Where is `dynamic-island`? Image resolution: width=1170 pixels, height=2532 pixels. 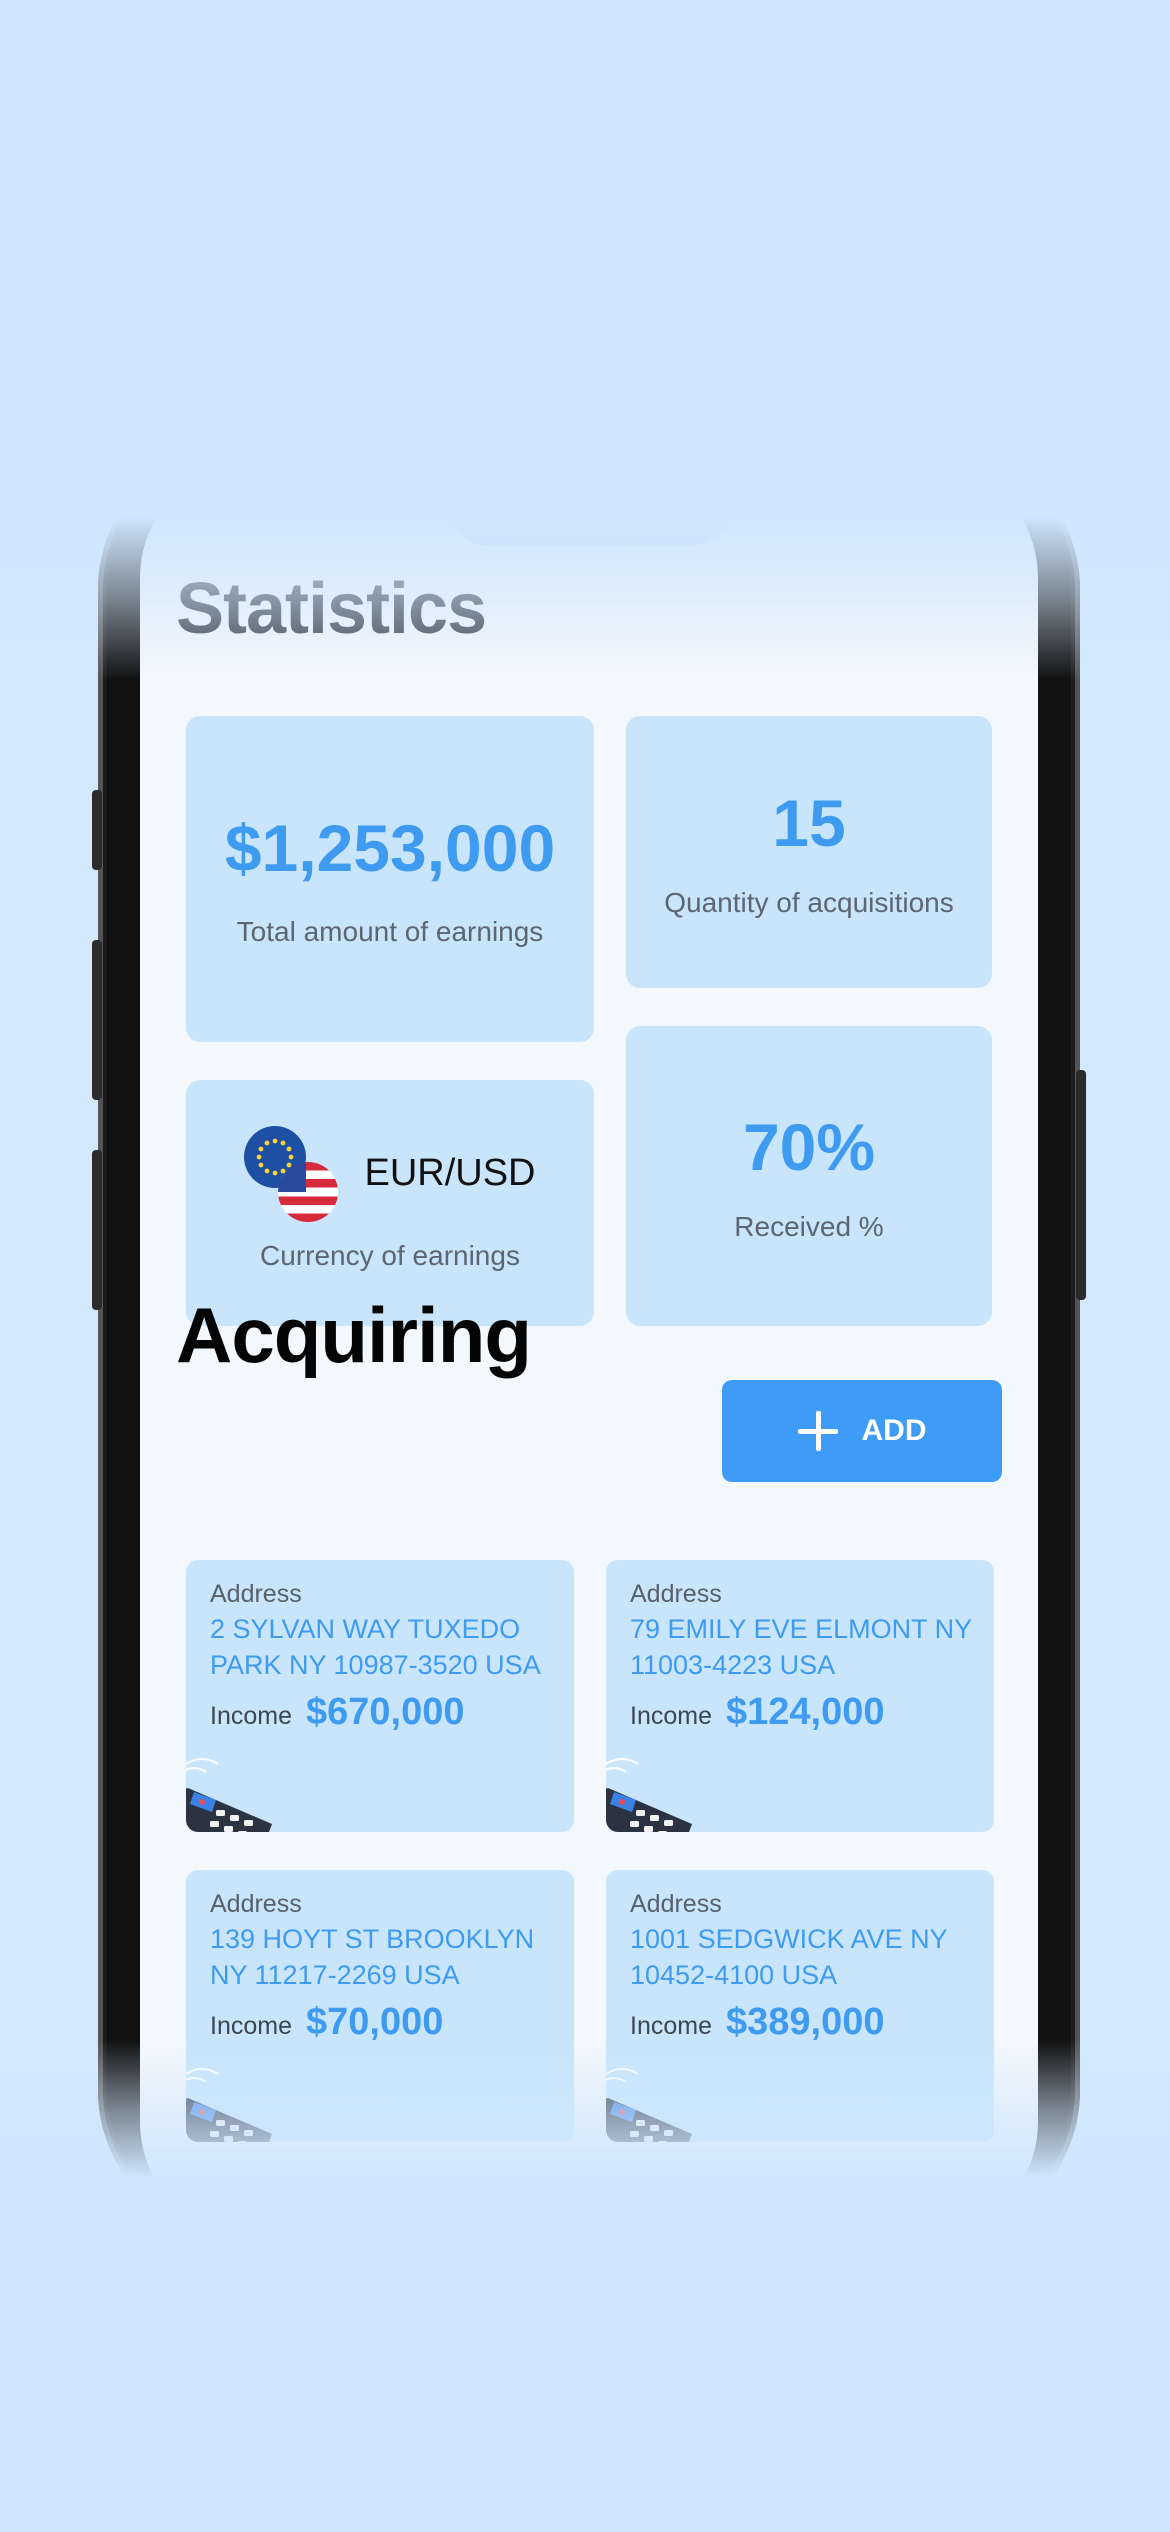 dynamic-island is located at coordinates (589, 503).